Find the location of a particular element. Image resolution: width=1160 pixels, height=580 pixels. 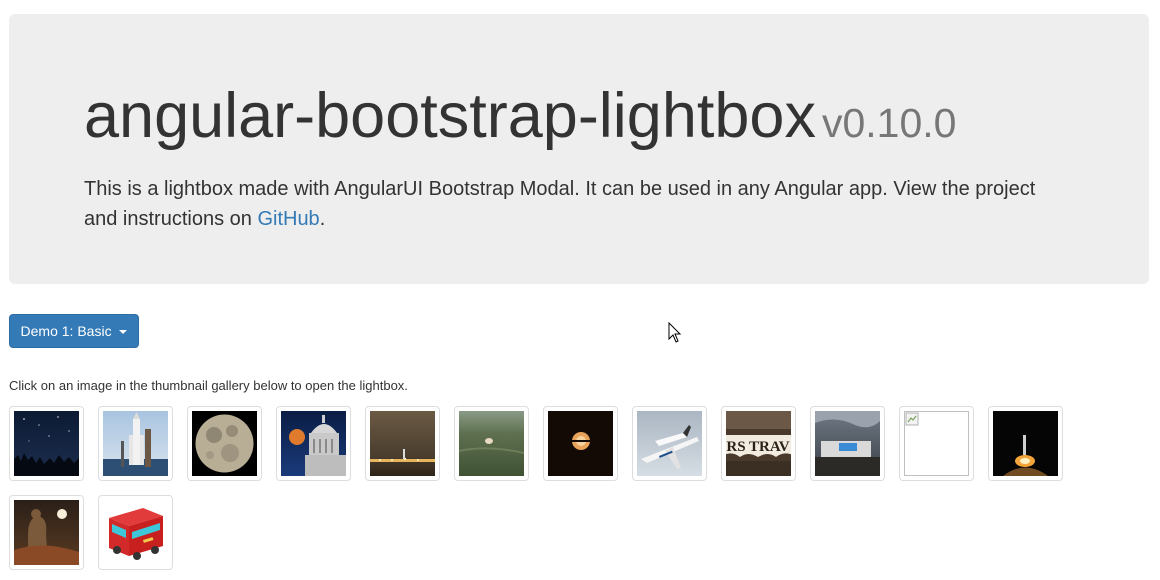

thumbnail-broken-image is located at coordinates (936, 443).